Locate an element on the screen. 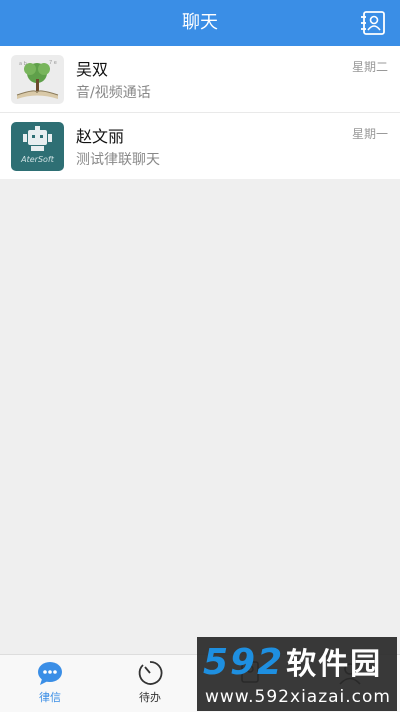  contacts-book-icon is located at coordinates (373, 23).